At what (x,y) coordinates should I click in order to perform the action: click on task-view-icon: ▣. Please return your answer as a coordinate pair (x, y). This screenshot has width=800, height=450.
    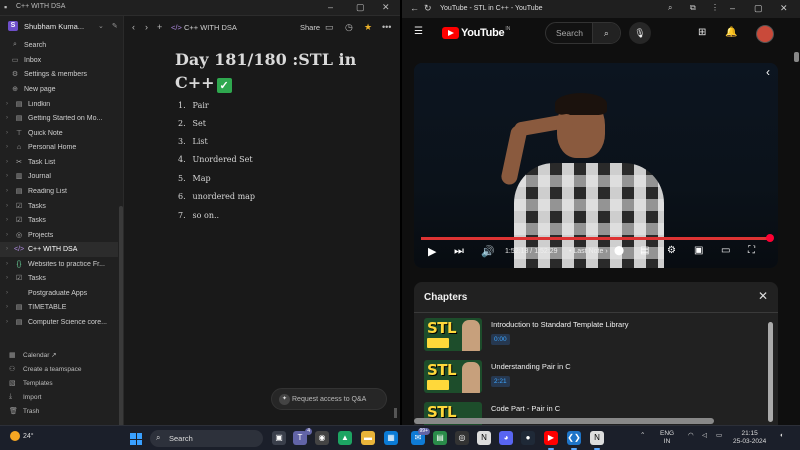
    Looking at the image, I should click on (279, 438).